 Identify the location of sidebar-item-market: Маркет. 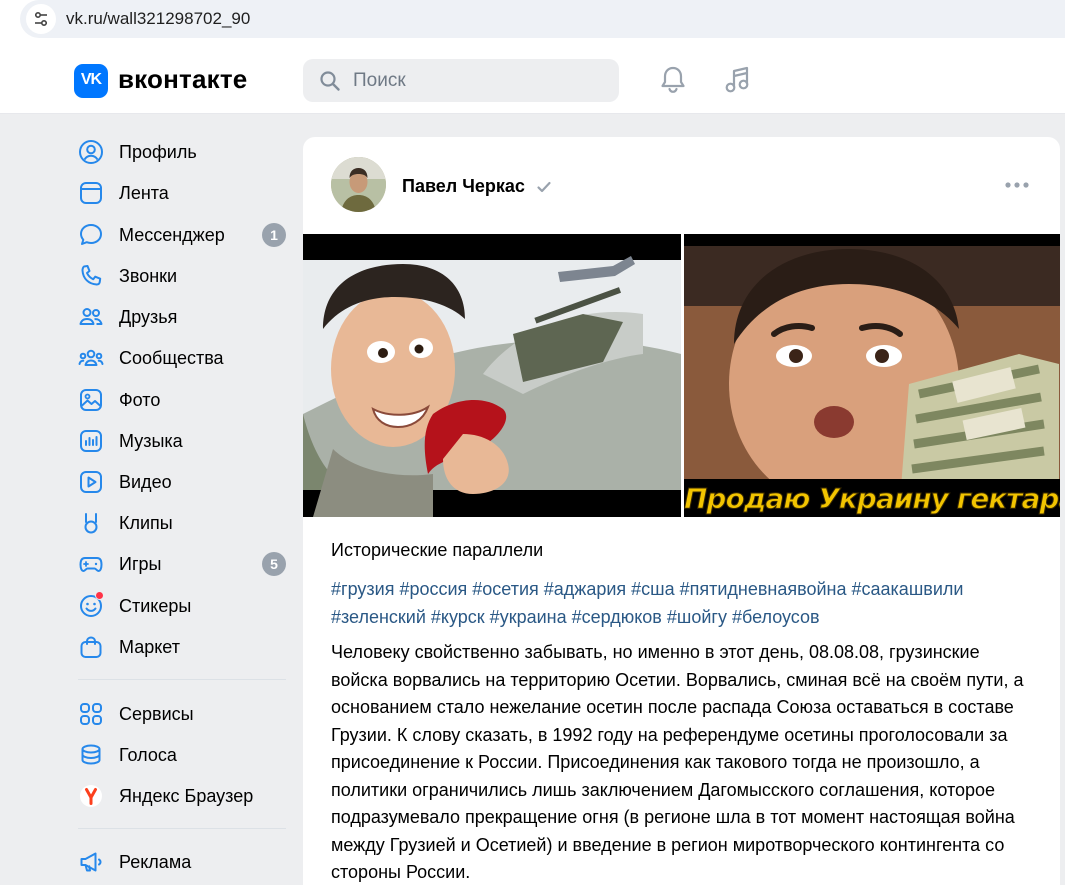
(181, 647).